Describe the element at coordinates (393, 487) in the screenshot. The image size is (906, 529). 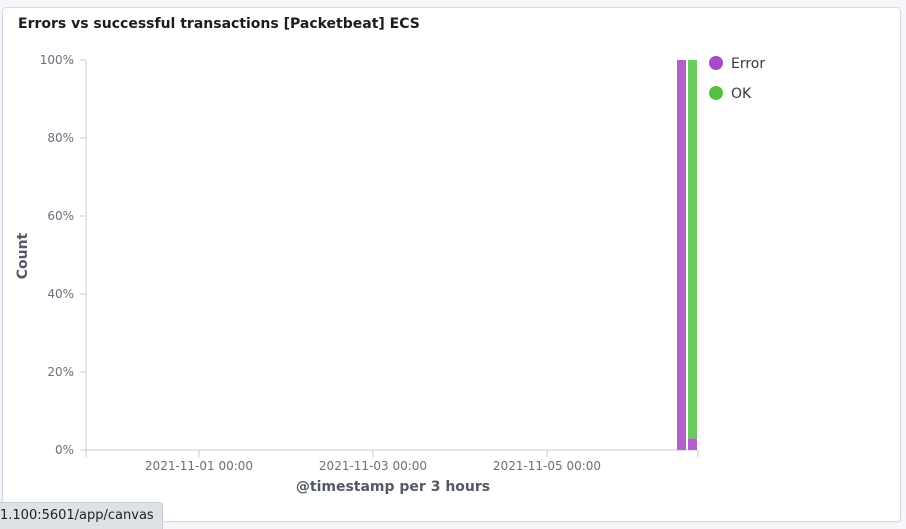
I see `x-axis-title: @timestamp per 3 hours` at that location.